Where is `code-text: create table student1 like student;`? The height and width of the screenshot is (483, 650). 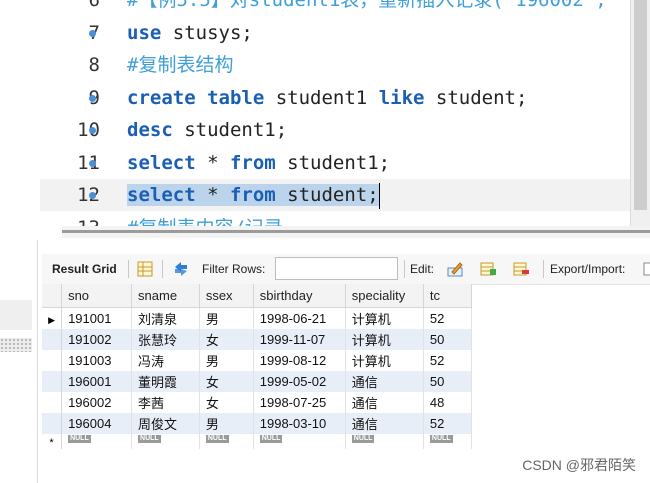
code-text: create table student1 like student; is located at coordinates (327, 98).